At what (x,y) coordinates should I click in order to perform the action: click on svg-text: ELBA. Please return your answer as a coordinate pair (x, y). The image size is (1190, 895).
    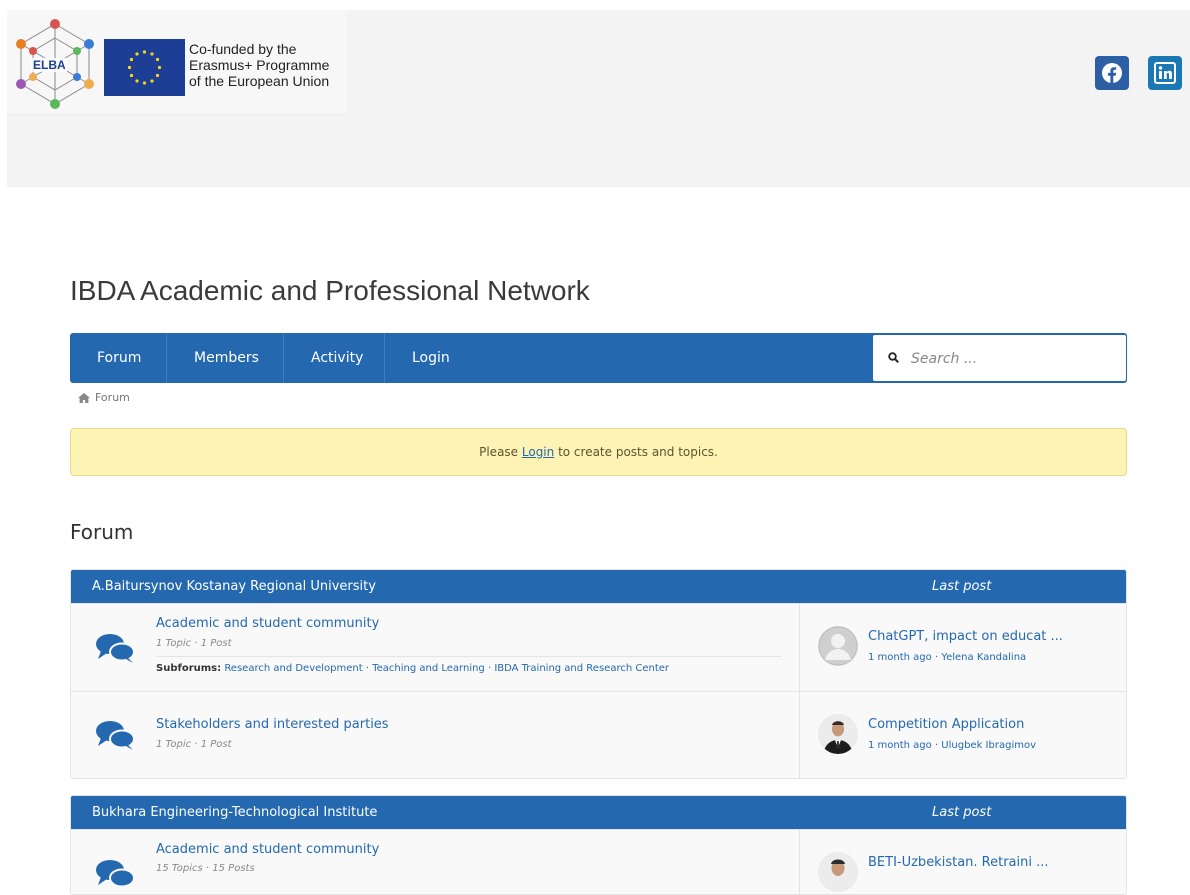
    Looking at the image, I should click on (49, 65).